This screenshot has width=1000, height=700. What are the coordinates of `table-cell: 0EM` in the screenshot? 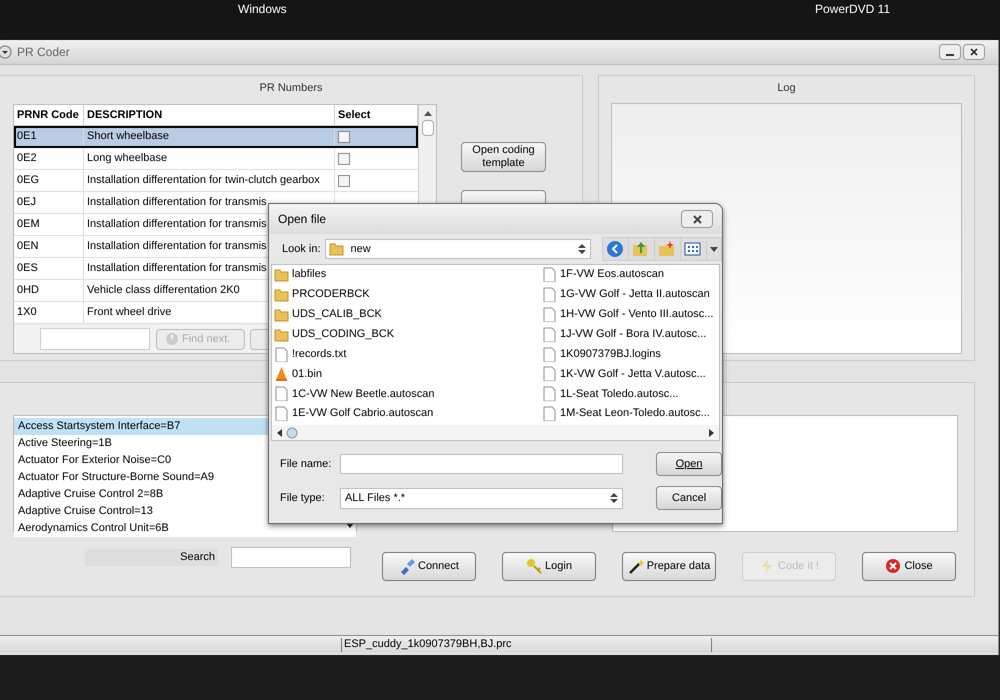 It's located at (49, 224).